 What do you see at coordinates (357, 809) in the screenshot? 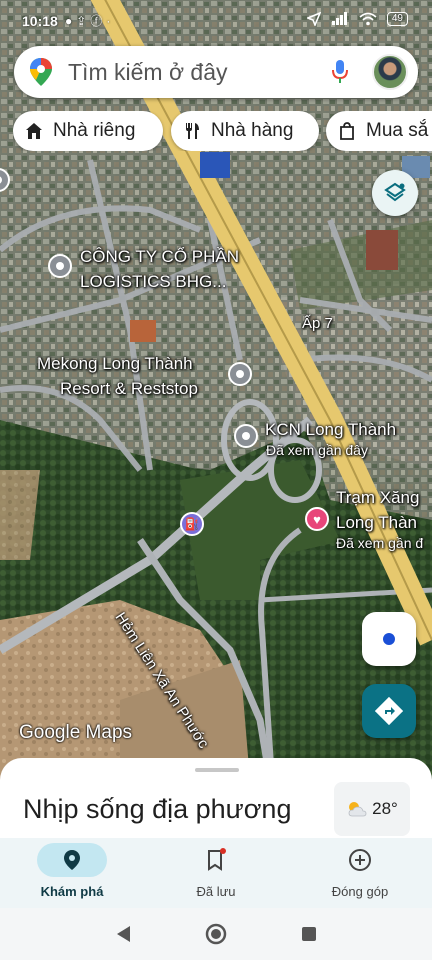
I see `partly-cloudy-icon` at bounding box center [357, 809].